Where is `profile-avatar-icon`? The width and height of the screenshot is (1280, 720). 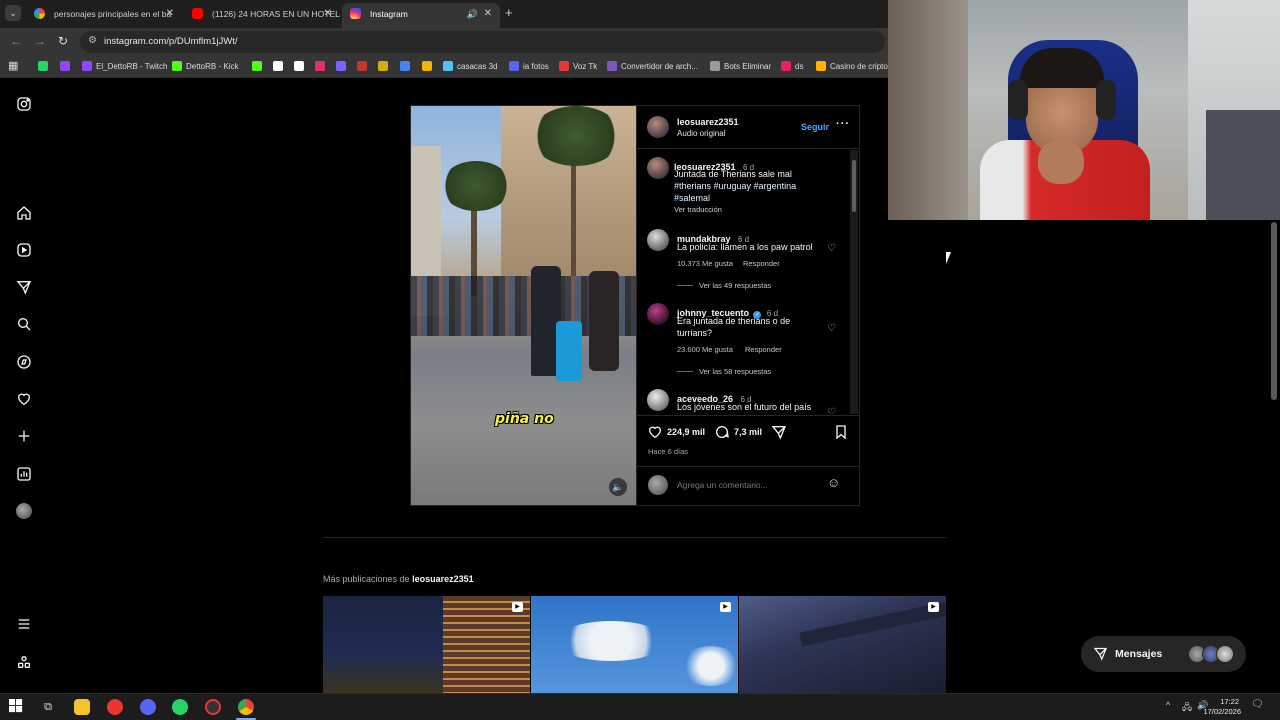
profile-avatar-icon is located at coordinates (24, 511).